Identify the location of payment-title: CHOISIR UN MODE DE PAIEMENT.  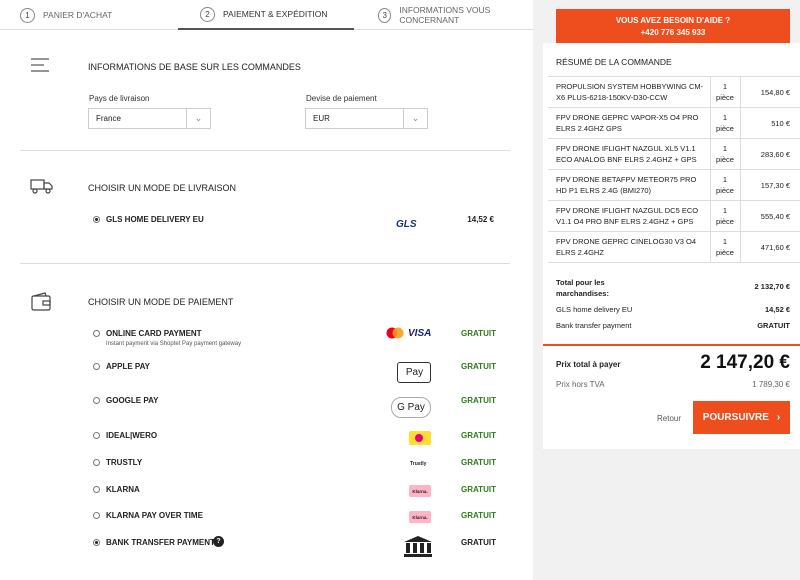
(161, 302).